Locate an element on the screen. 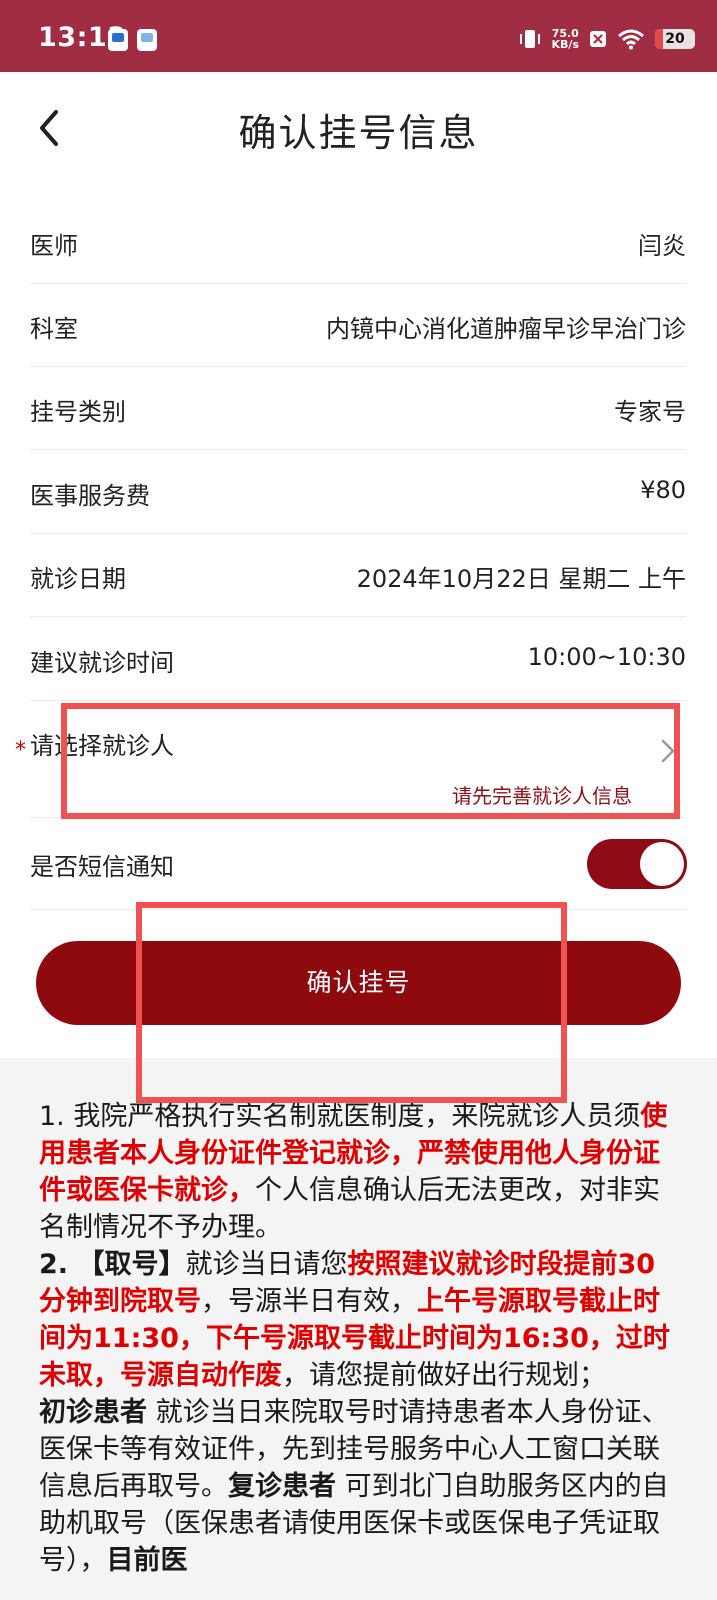 The height and width of the screenshot is (1600, 717). row-label: 科室 is located at coordinates (54, 329).